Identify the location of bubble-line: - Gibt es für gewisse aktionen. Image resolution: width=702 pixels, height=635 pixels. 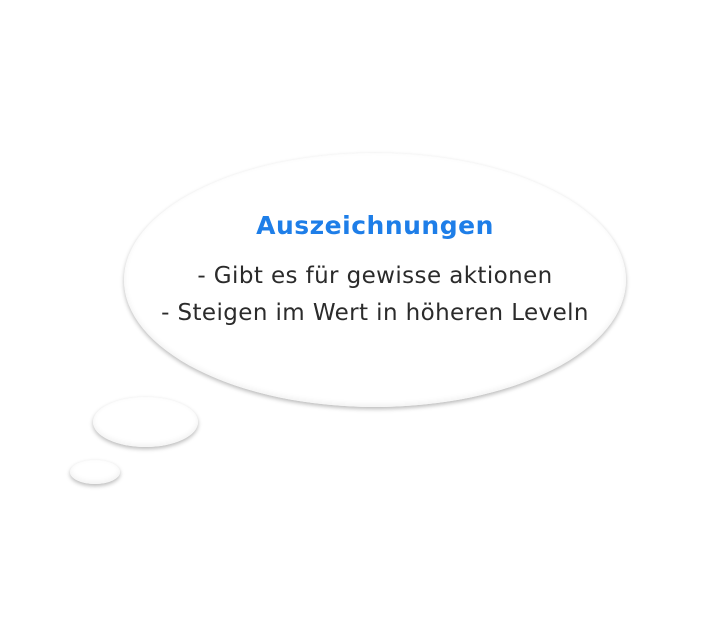
(375, 276).